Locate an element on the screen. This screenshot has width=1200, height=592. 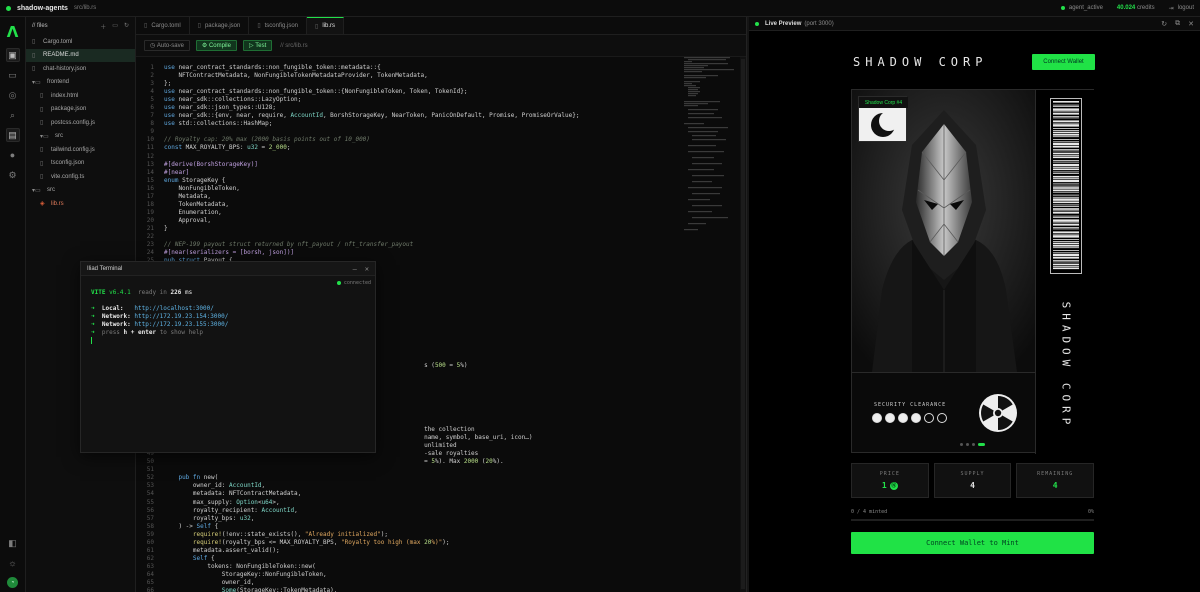
file-tree-item: ▯ chat-history.json is located at coordinates (80, 69).